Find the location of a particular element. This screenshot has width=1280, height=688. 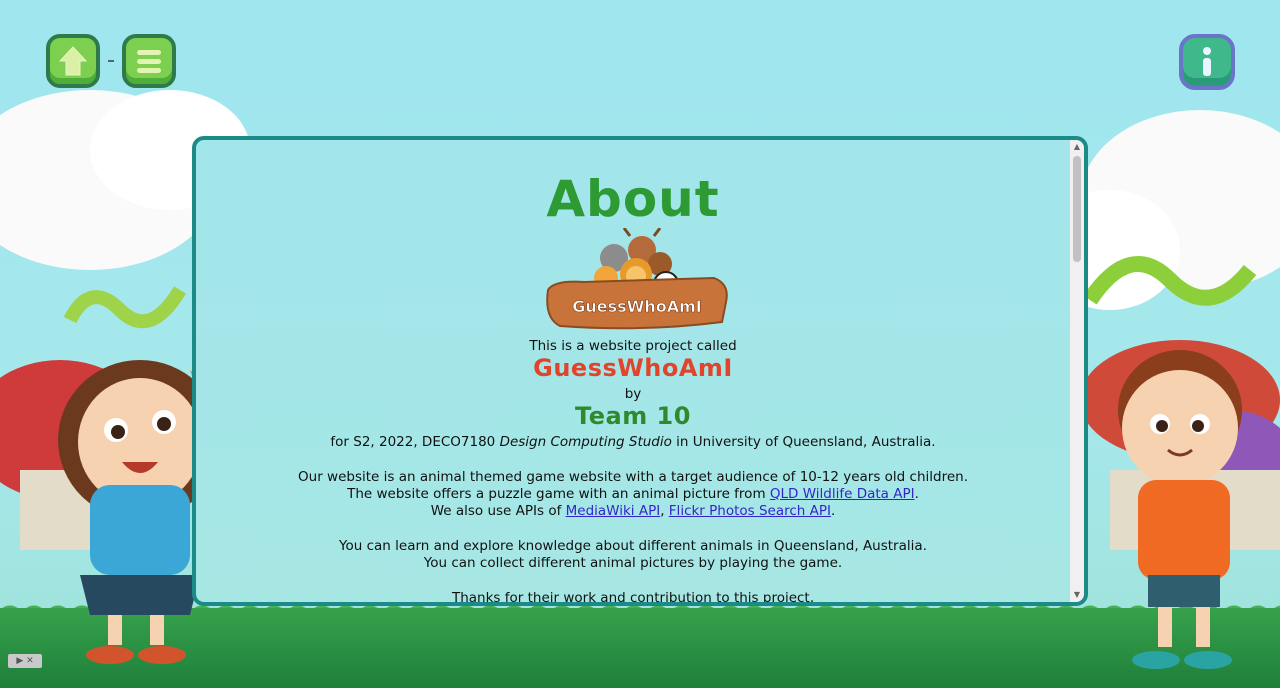

home-icon is located at coordinates (73, 61).